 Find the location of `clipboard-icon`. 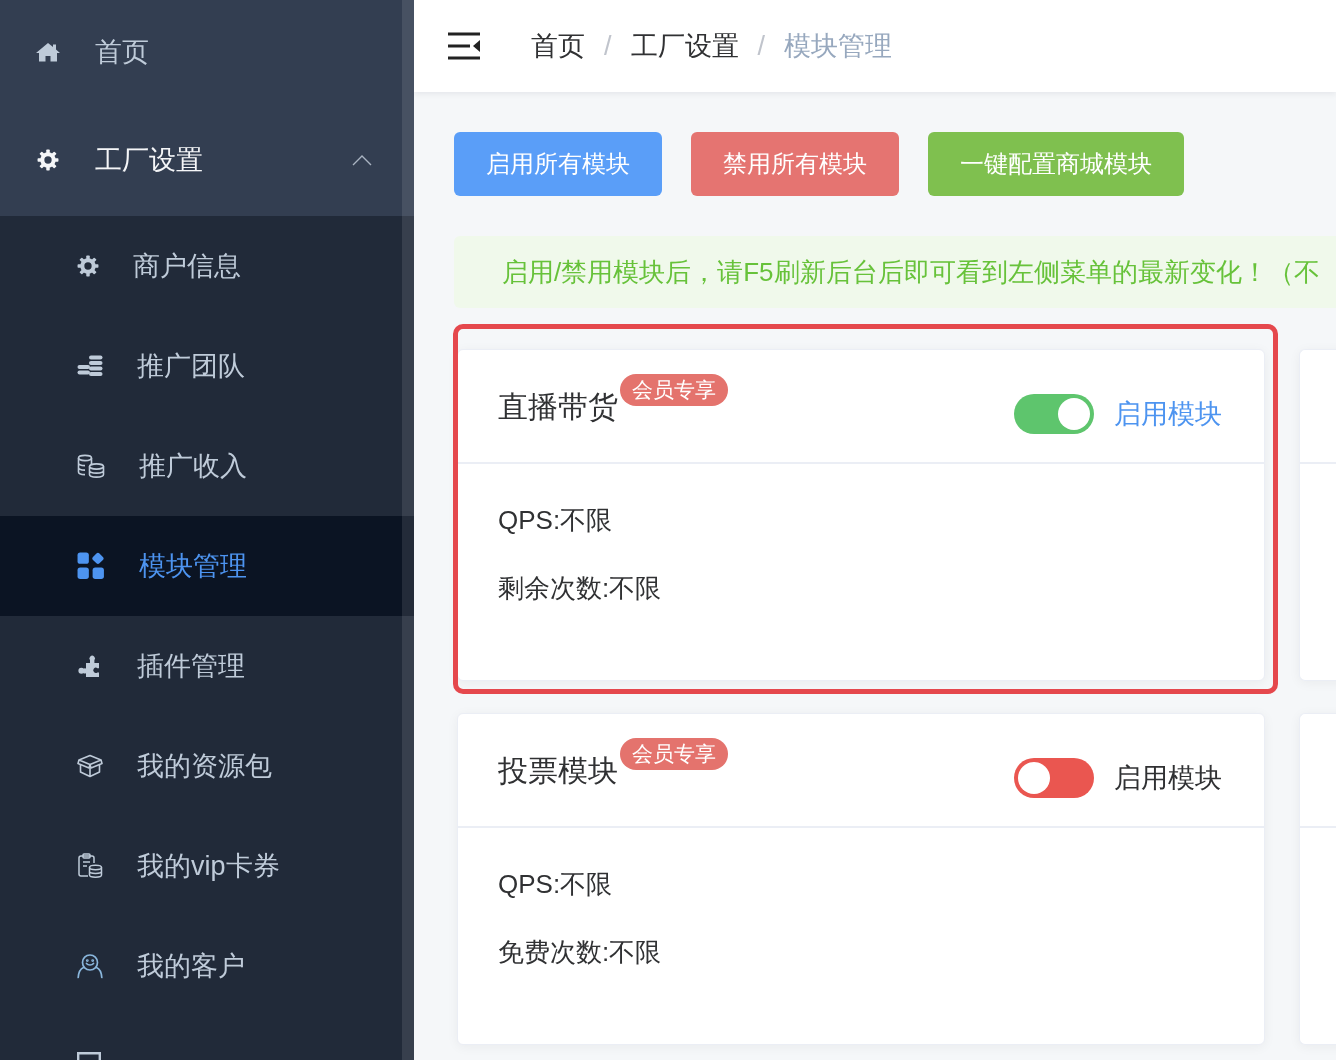

clipboard-icon is located at coordinates (90, 866).